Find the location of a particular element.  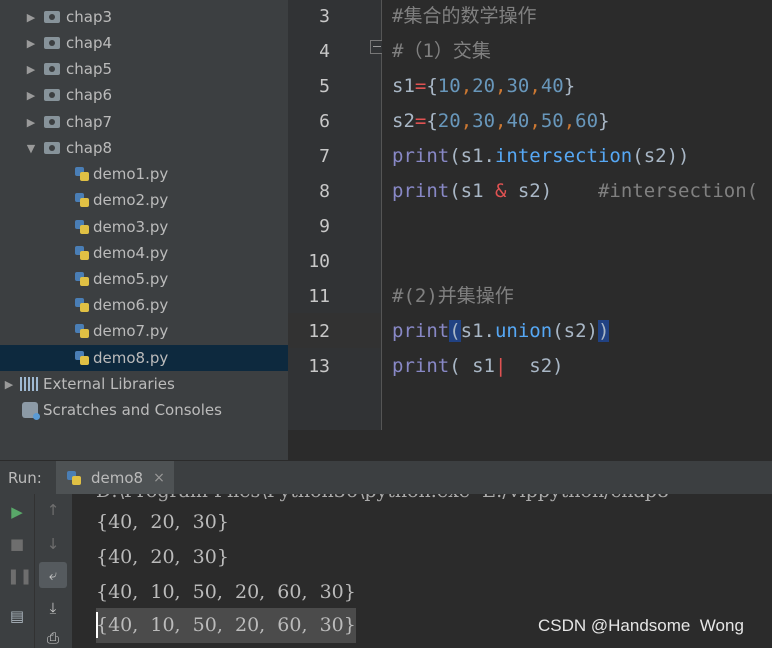

line-number: 10 is located at coordinates (319, 261).